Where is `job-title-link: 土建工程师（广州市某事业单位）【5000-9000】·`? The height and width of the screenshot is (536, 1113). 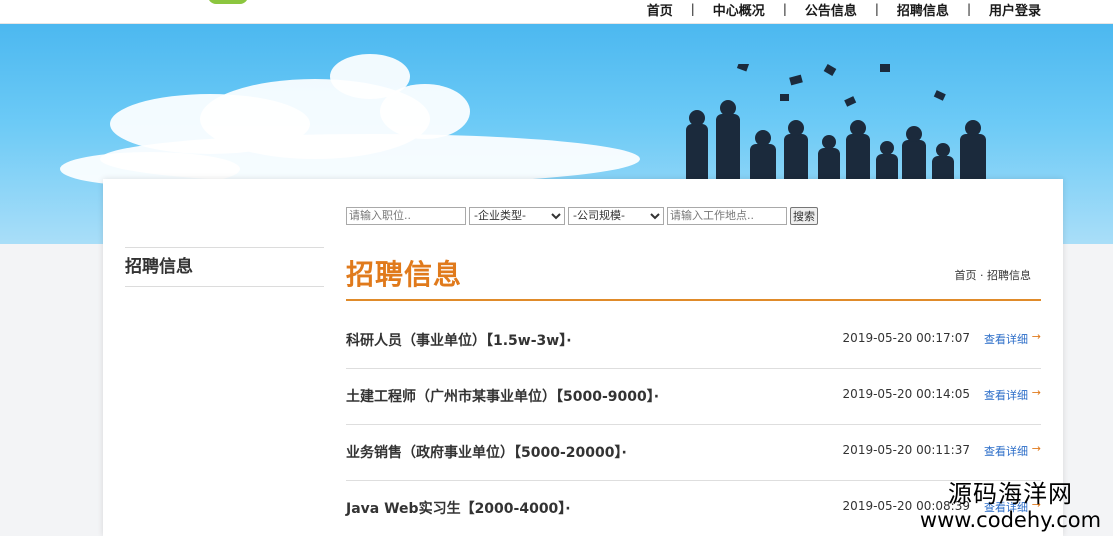
job-title-link: 土建工程师（广州市某事业单位）【5000-9000】· is located at coordinates (502, 396).